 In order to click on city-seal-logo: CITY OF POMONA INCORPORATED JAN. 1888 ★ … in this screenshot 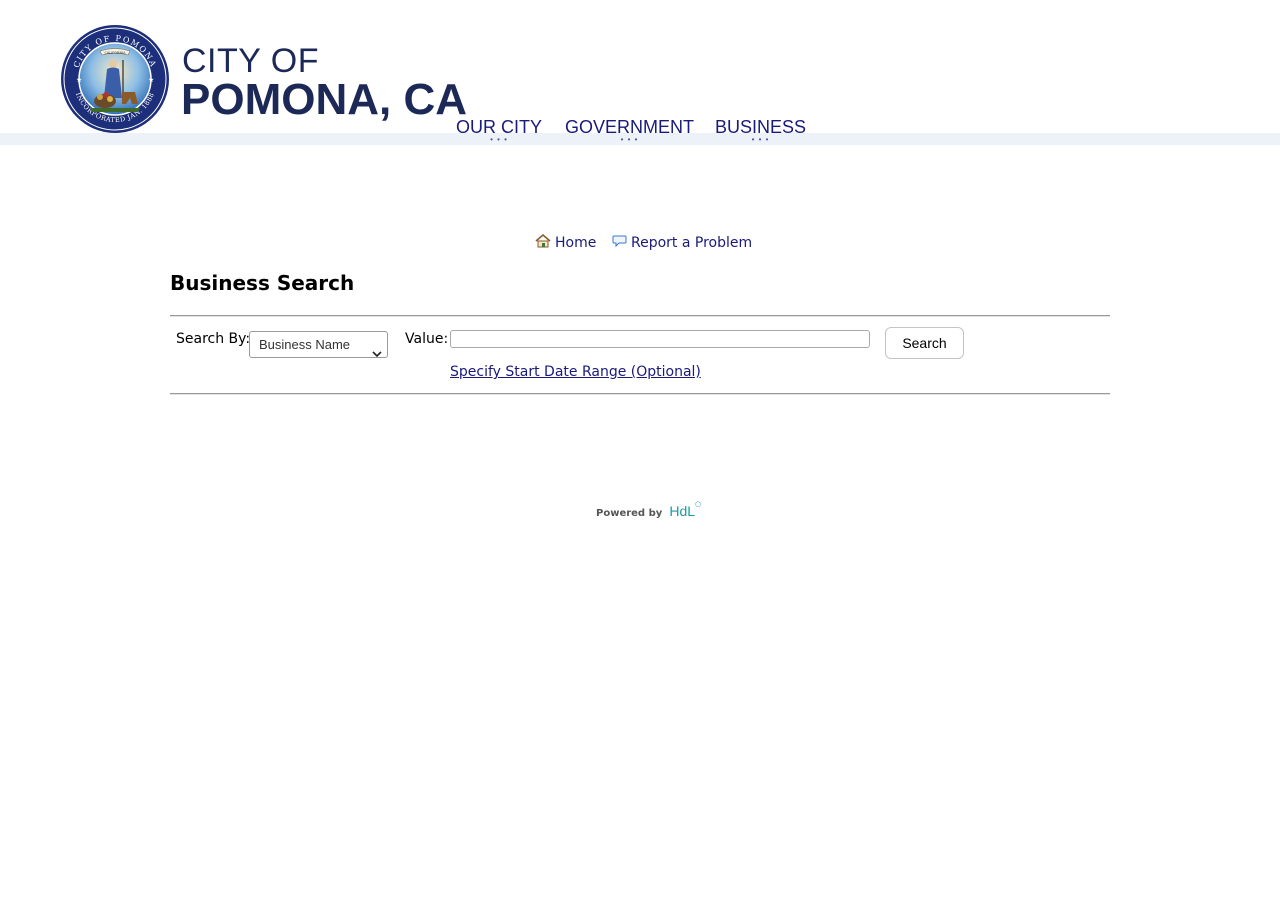, I will do `click(115, 79)`.